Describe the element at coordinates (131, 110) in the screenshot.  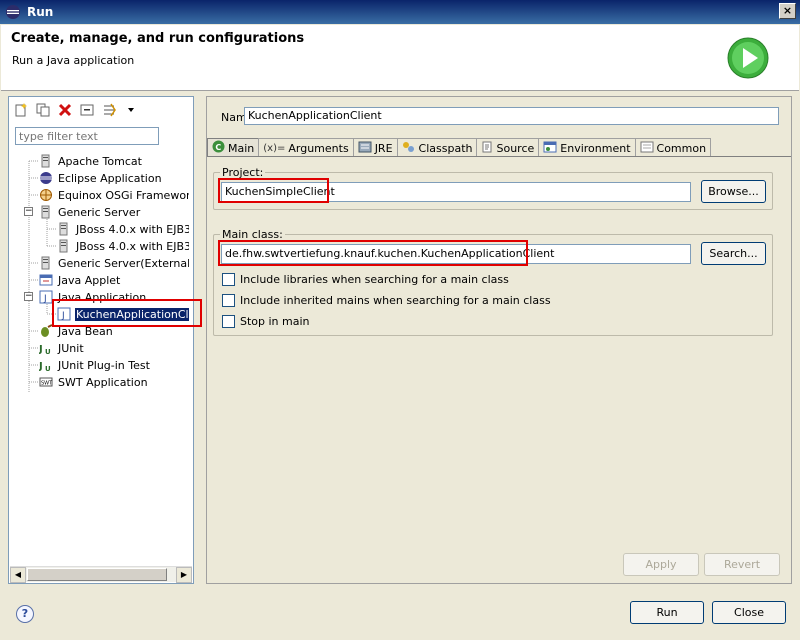
I see `filter-menu-chevron-down-icon` at that location.